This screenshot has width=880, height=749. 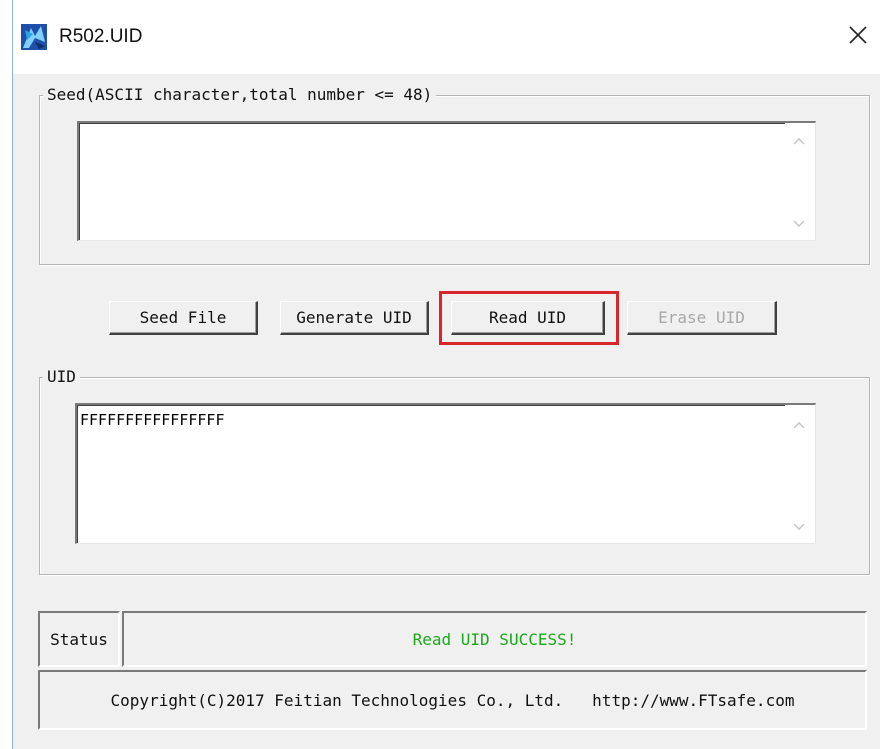 I want to click on uid-group-label: UID, so click(x=61, y=376).